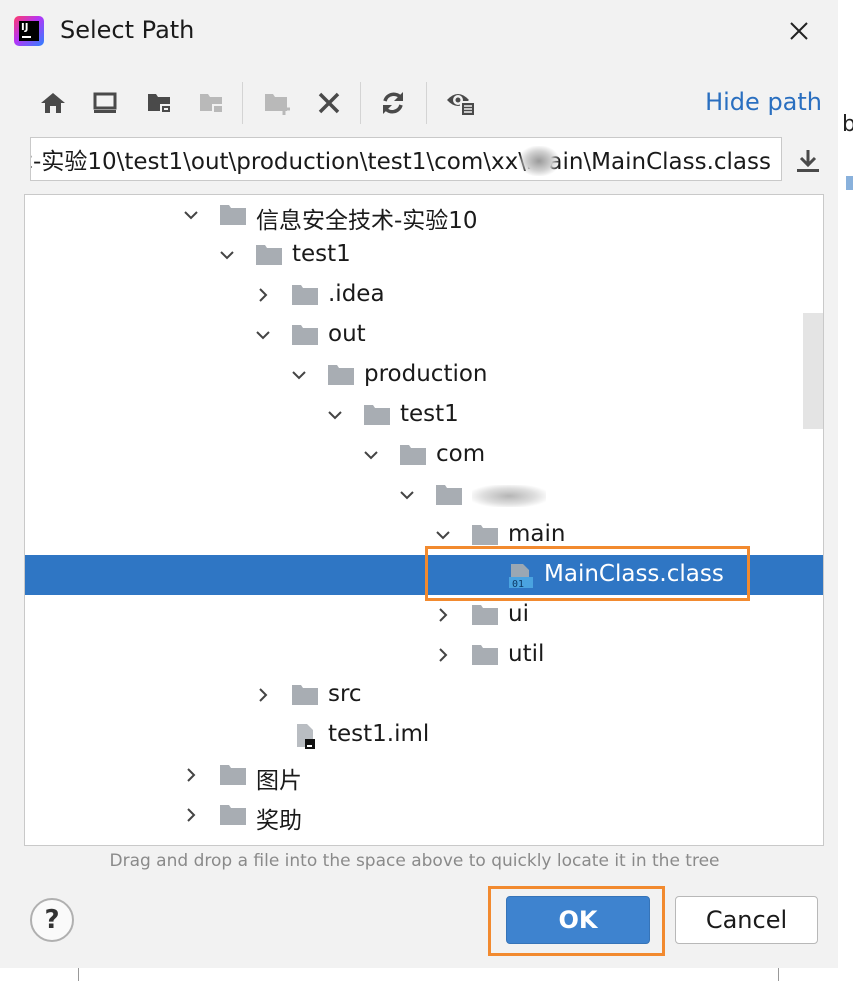  I want to click on tree-row: com, so click(424, 455).